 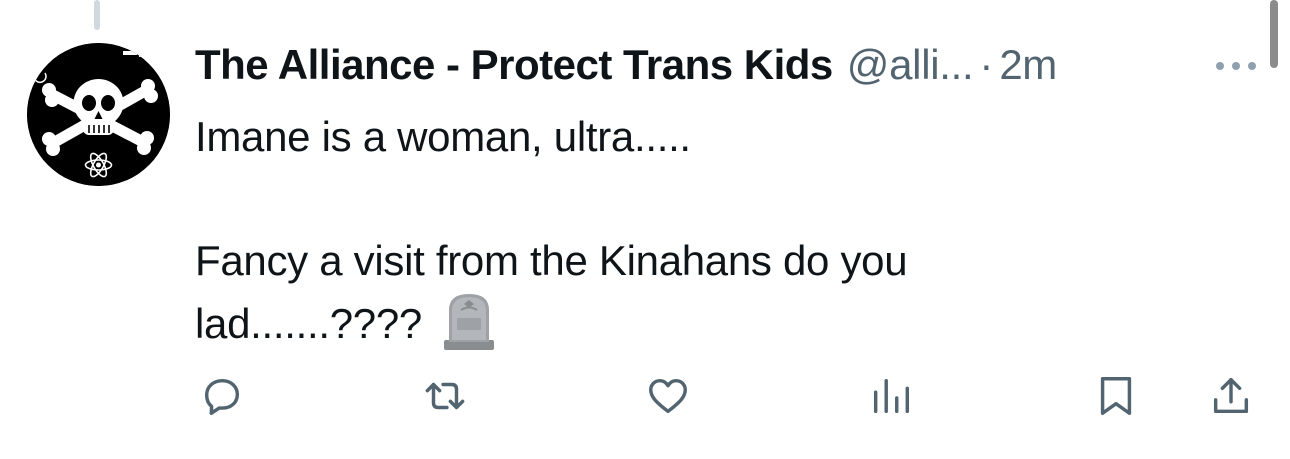 I want to click on tweet-text-line-content: lad.......????, so click(x=308, y=323).